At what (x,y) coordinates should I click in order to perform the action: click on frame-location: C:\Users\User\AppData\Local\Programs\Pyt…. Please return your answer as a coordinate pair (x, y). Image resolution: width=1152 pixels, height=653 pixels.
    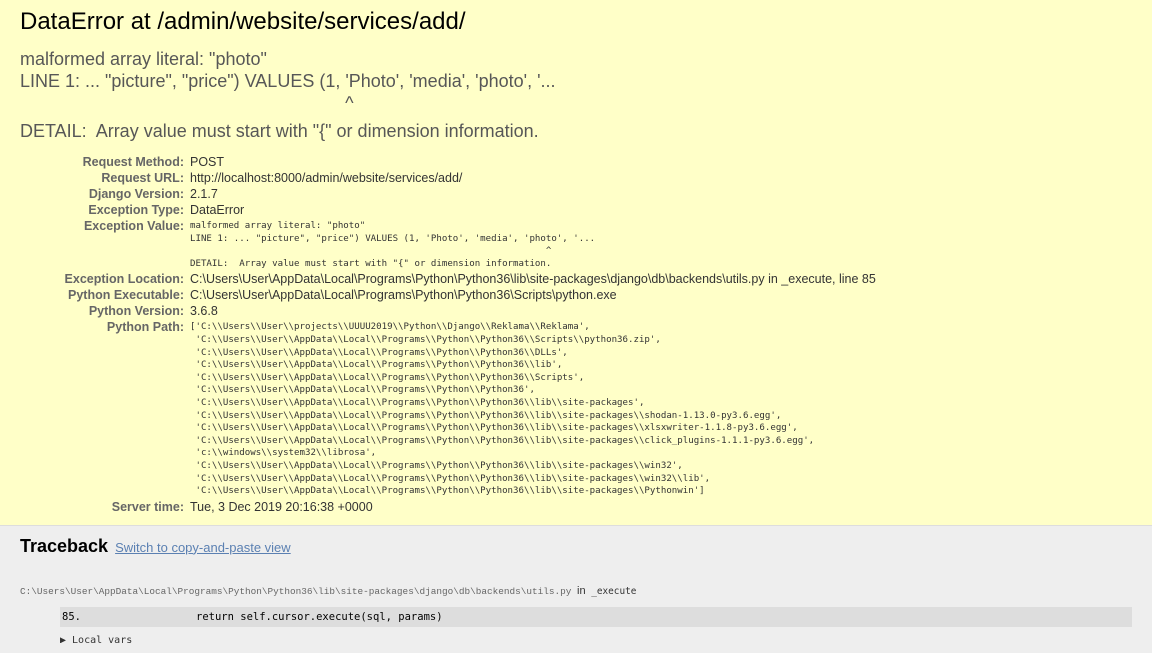
    Looking at the image, I should click on (576, 591).